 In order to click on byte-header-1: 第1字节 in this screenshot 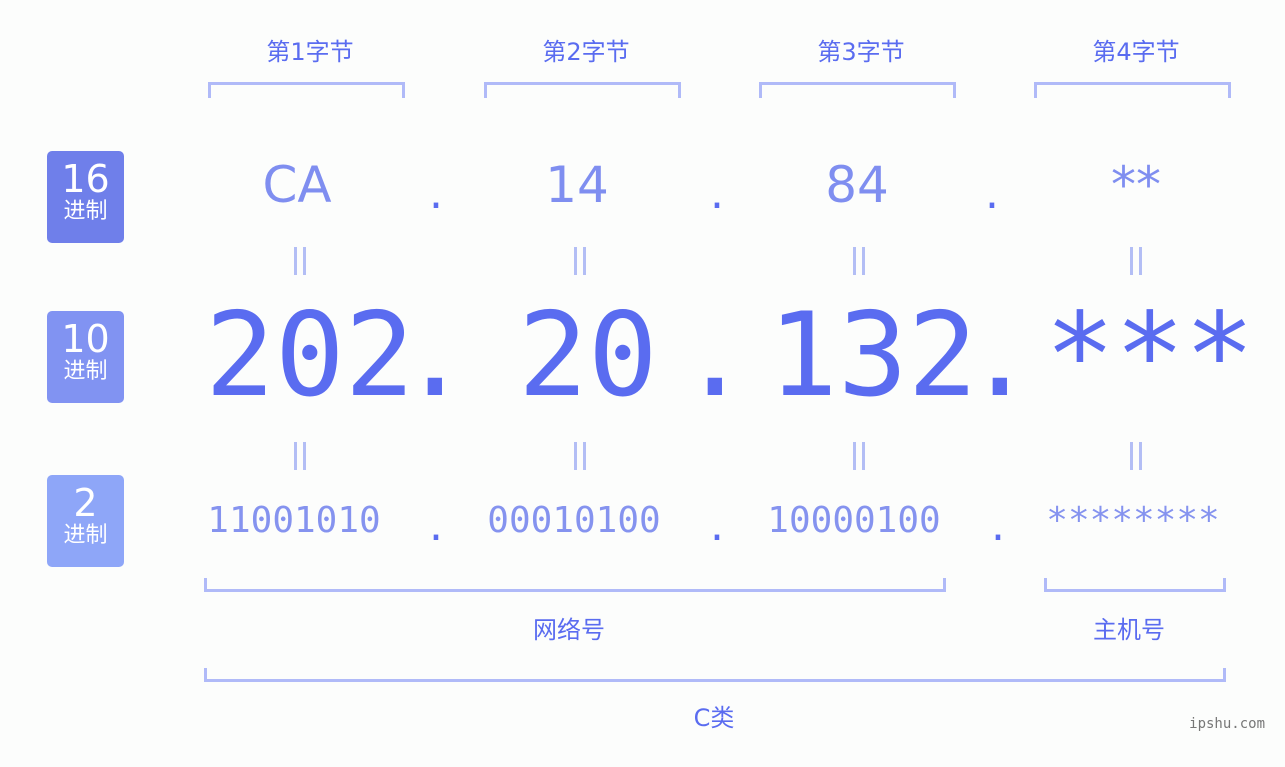, I will do `click(310, 52)`.